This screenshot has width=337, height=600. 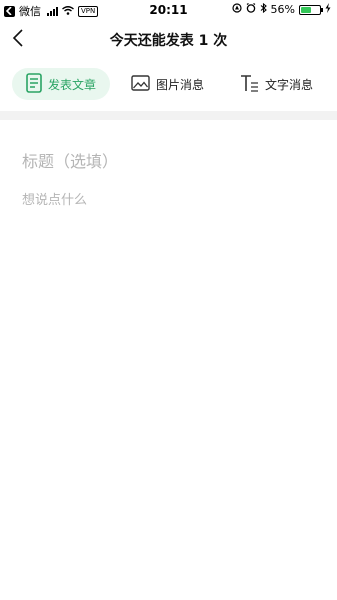 I want to click on page-title: 今天还能发表 1 次, so click(x=168, y=41).